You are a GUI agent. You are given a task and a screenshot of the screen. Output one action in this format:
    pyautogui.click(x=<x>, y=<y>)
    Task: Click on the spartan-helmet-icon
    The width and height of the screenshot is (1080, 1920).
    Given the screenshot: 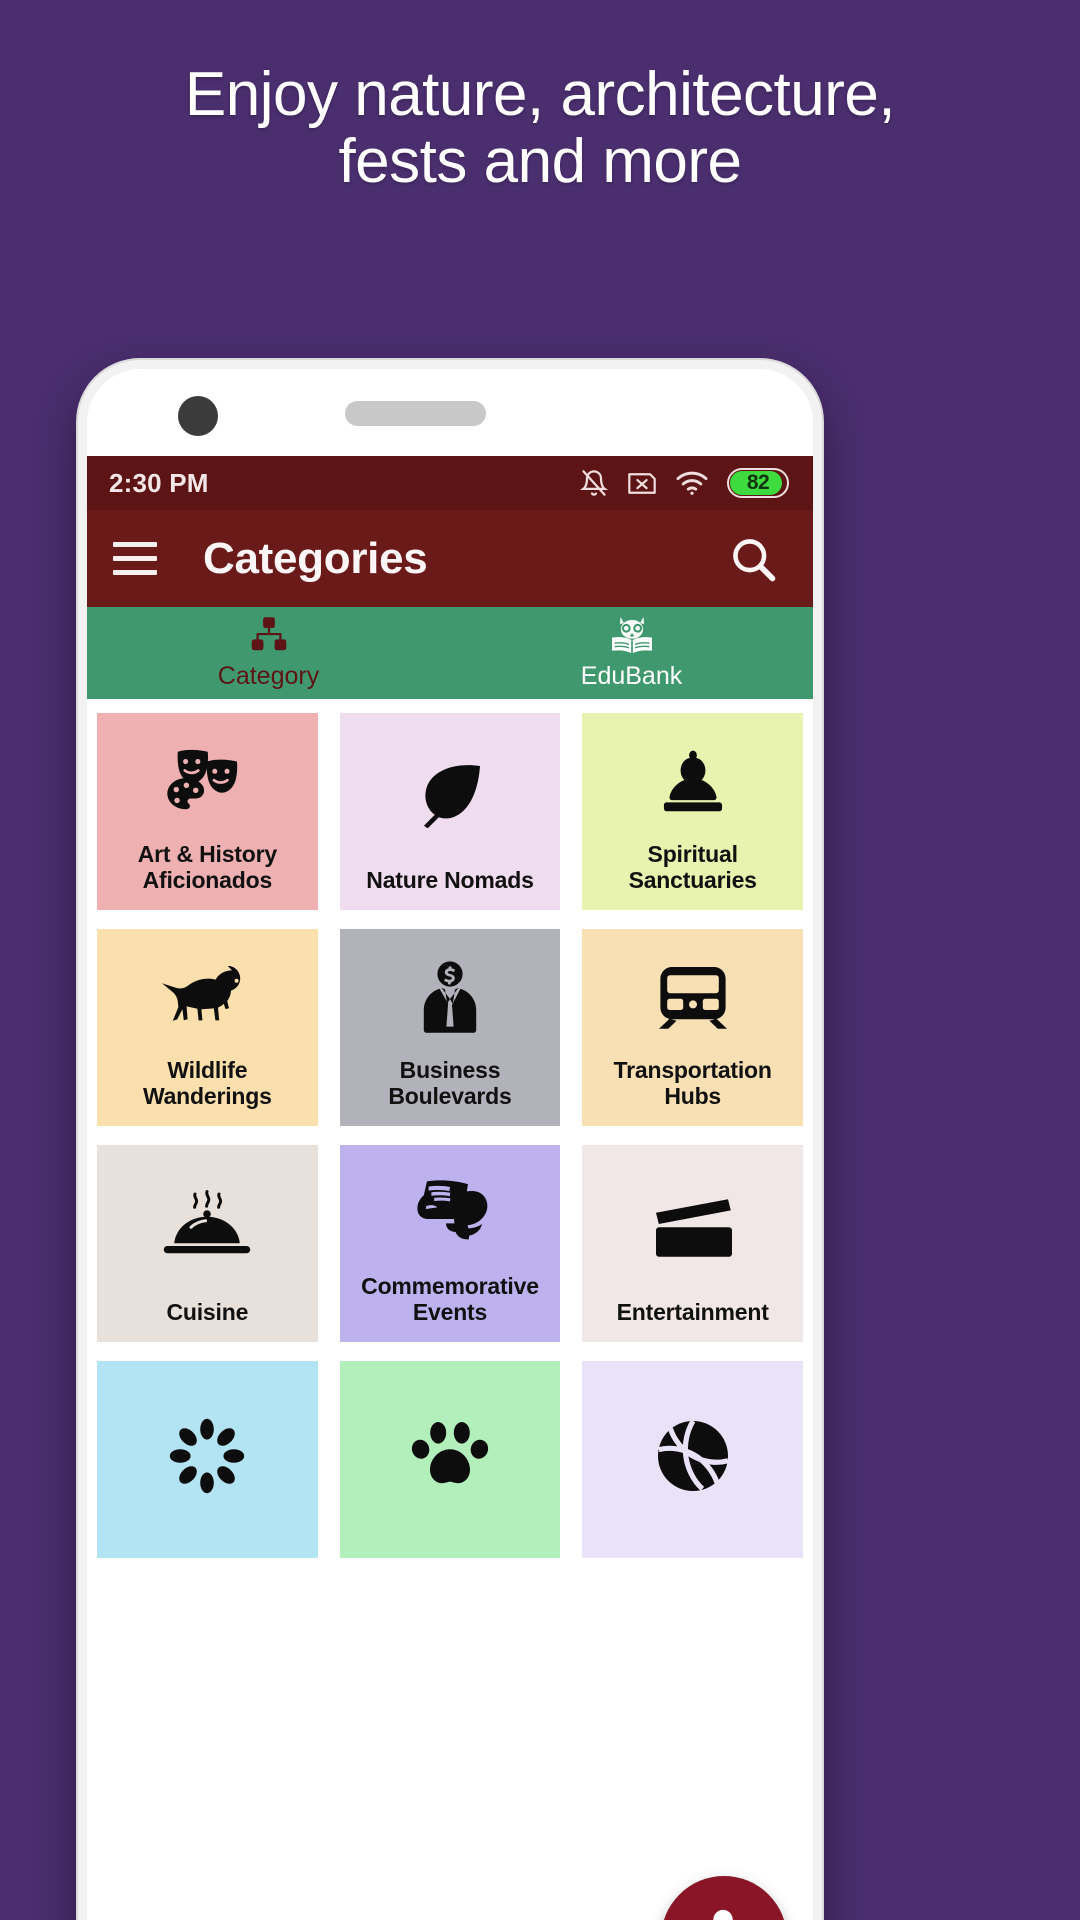 What is the action you would take?
    pyautogui.click(x=450, y=1209)
    